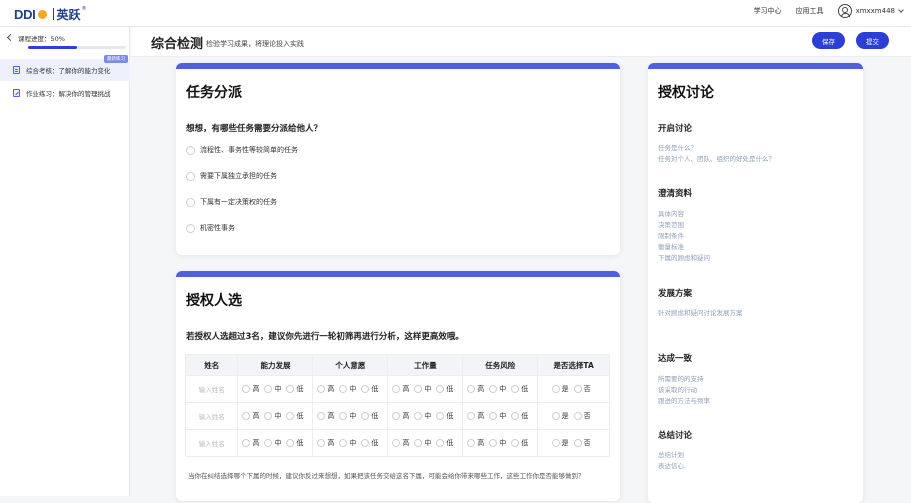  Describe the element at coordinates (768, 11) in the screenshot. I see `nav-learning-center: 学习中心` at that location.